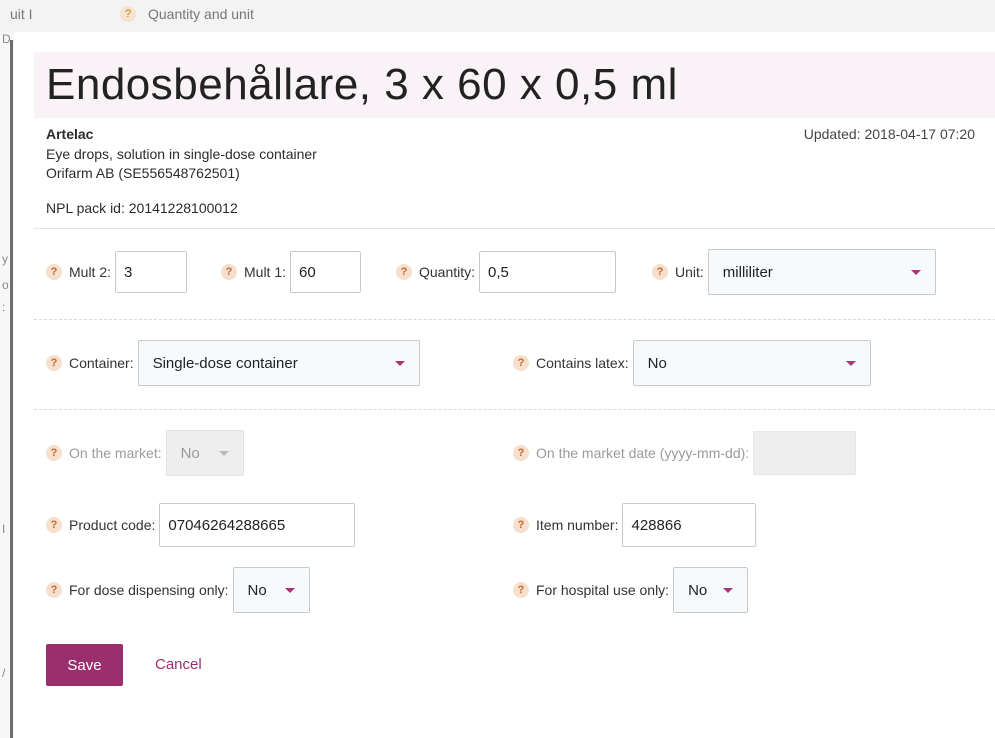 This screenshot has height=738, width=995. What do you see at coordinates (698, 590) in the screenshot?
I see `hospital-use-select-value: No` at bounding box center [698, 590].